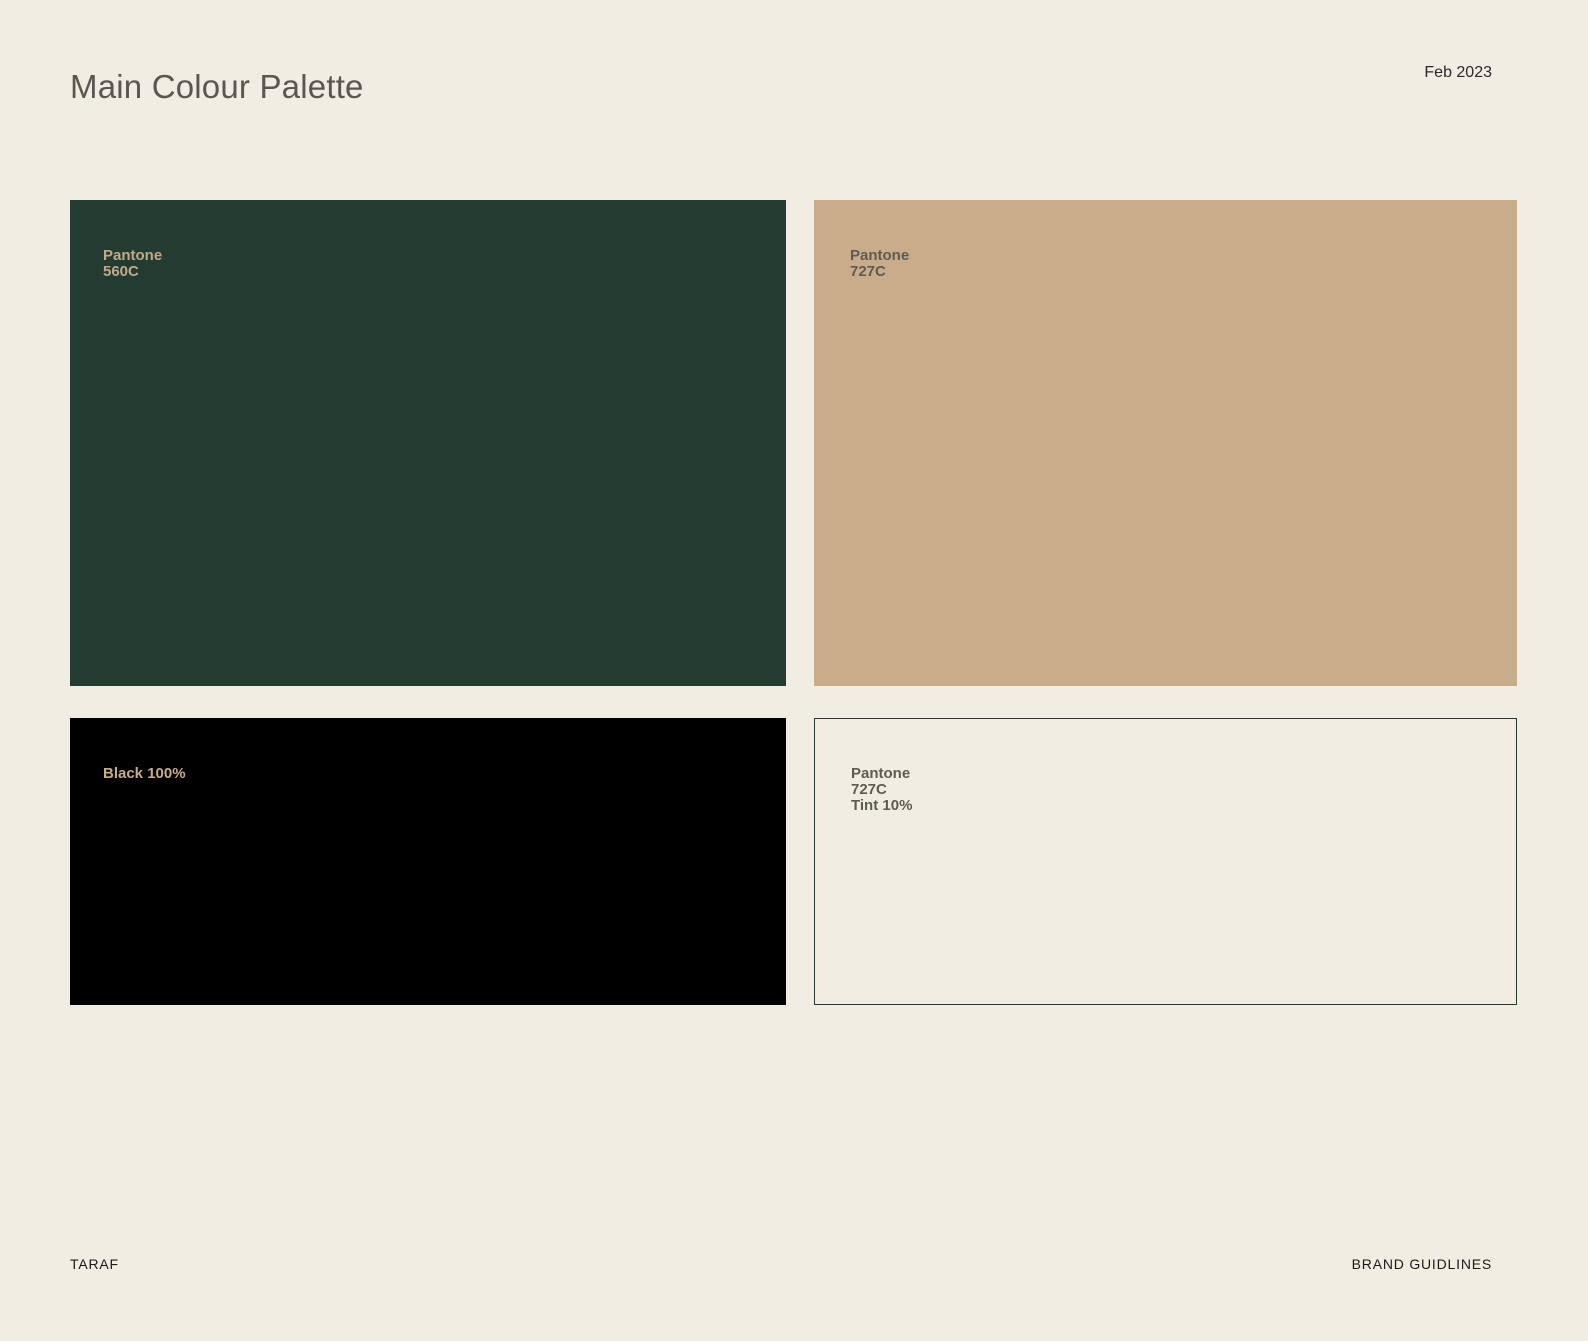 This screenshot has height=1341, width=1588. What do you see at coordinates (880, 263) in the screenshot?
I see `swatch-label: Pantone 727C` at bounding box center [880, 263].